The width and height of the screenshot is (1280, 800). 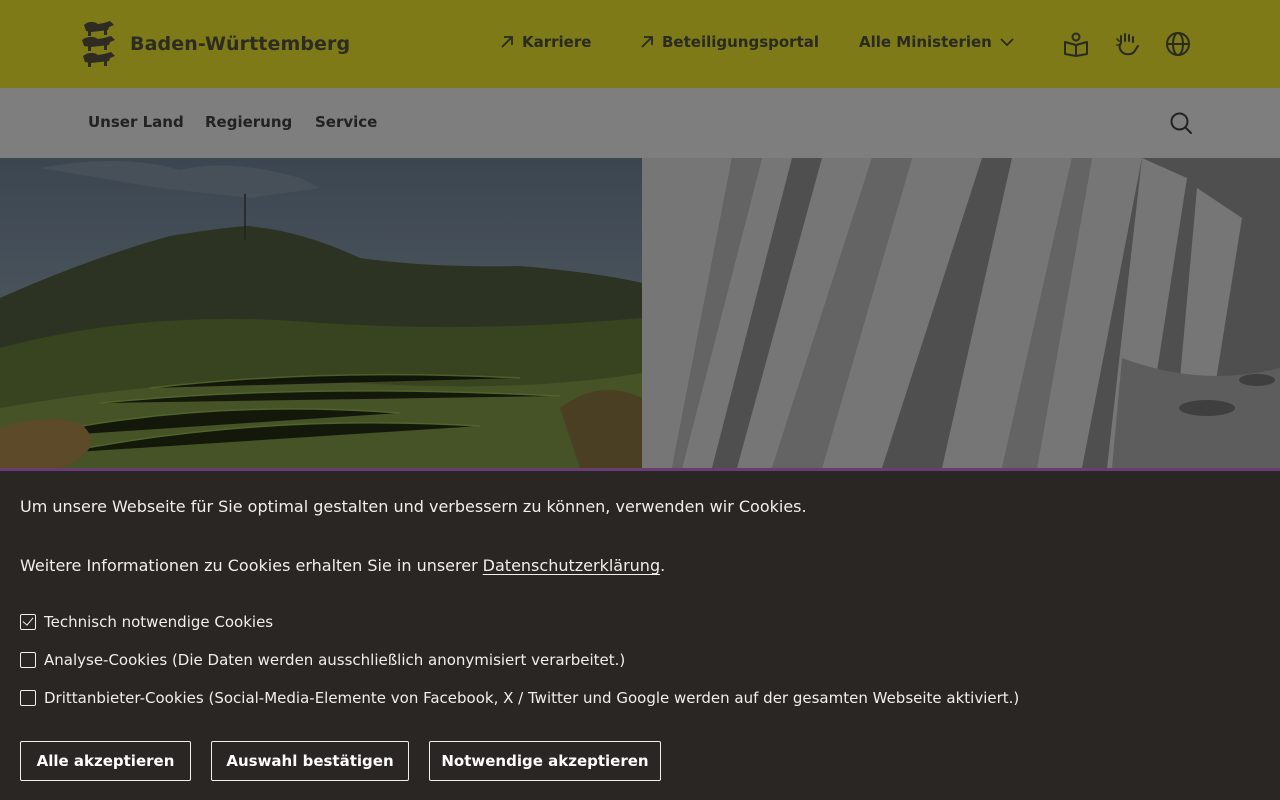 I want to click on necessary-cookies-checkbox, so click(x=28, y=622).